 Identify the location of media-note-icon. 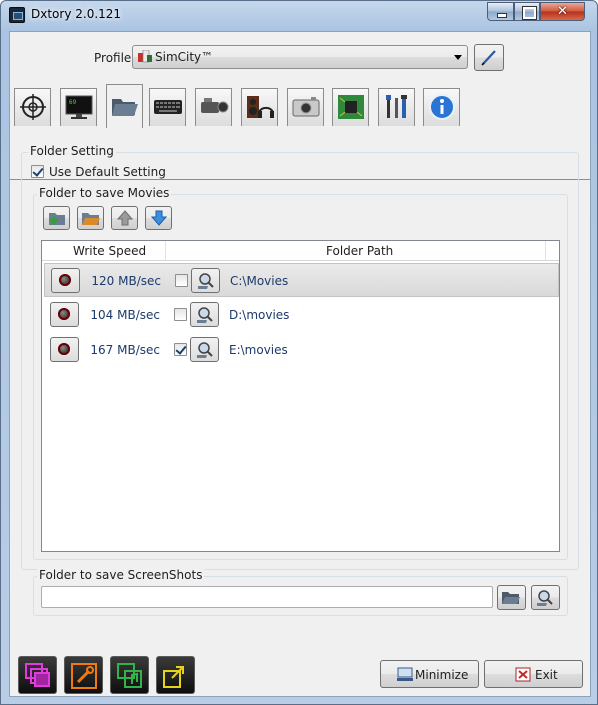
(129, 675).